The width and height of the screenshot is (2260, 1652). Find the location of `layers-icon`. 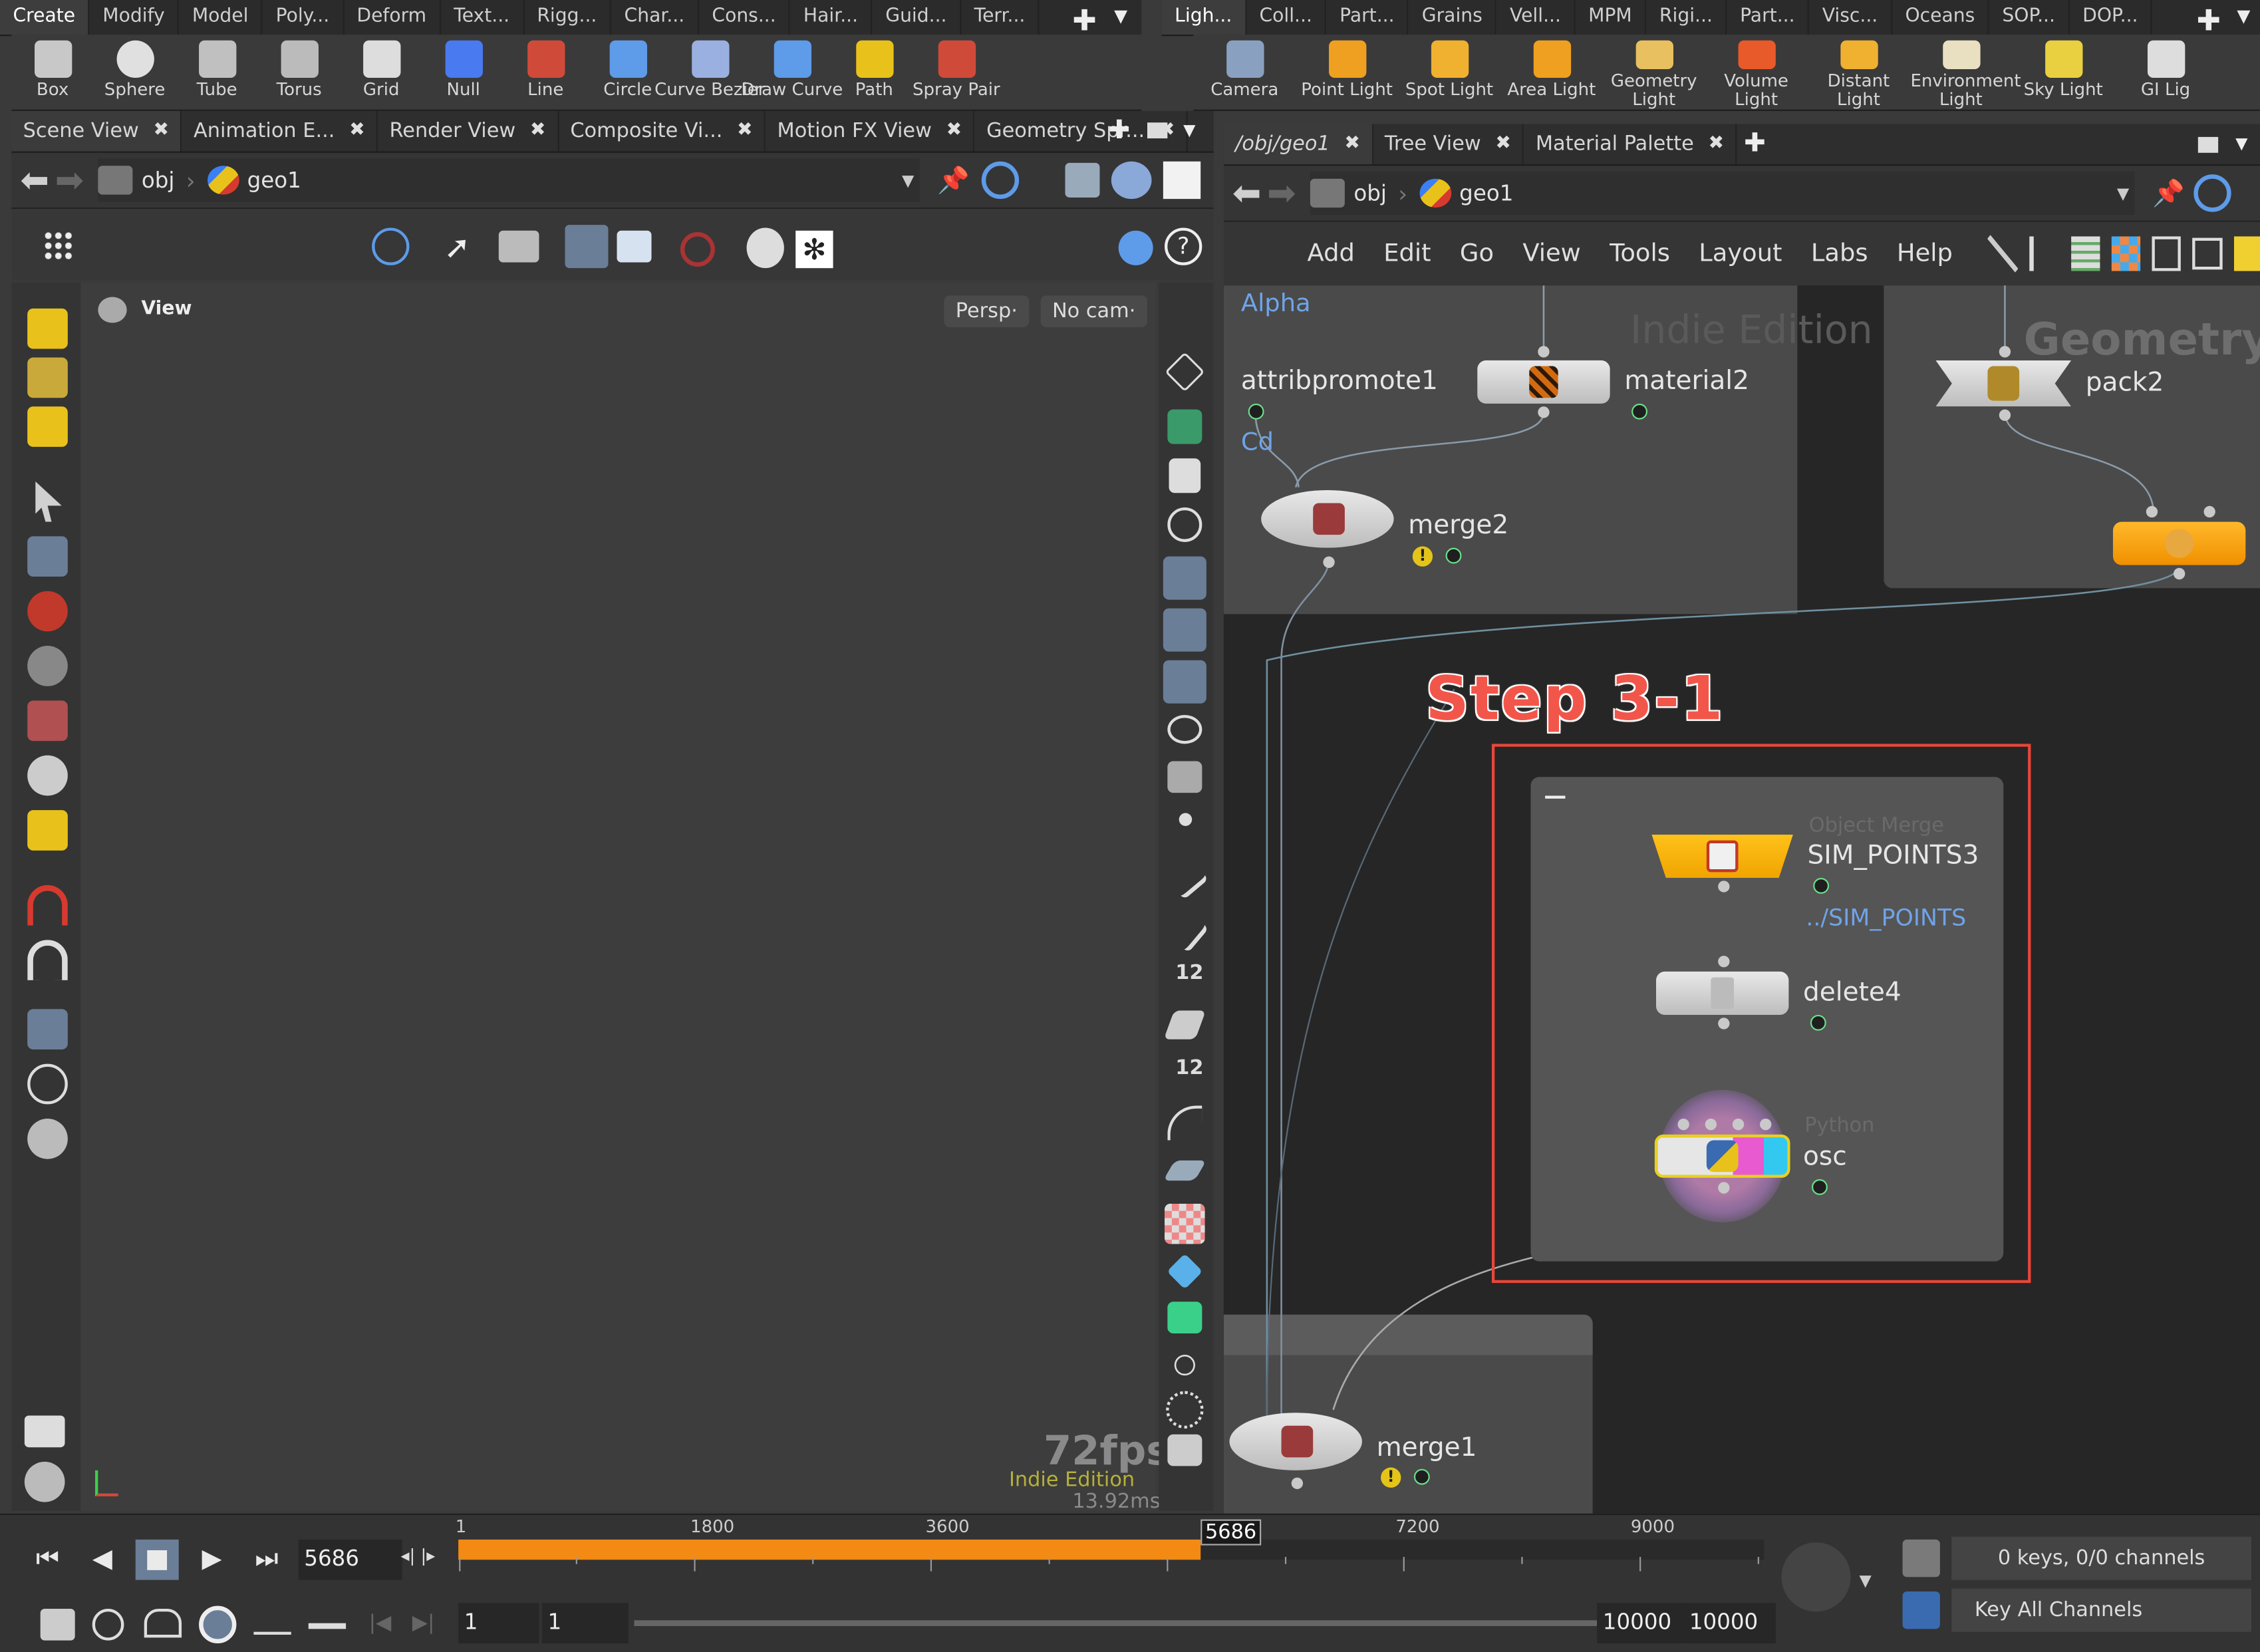

layers-icon is located at coordinates (1185, 372).